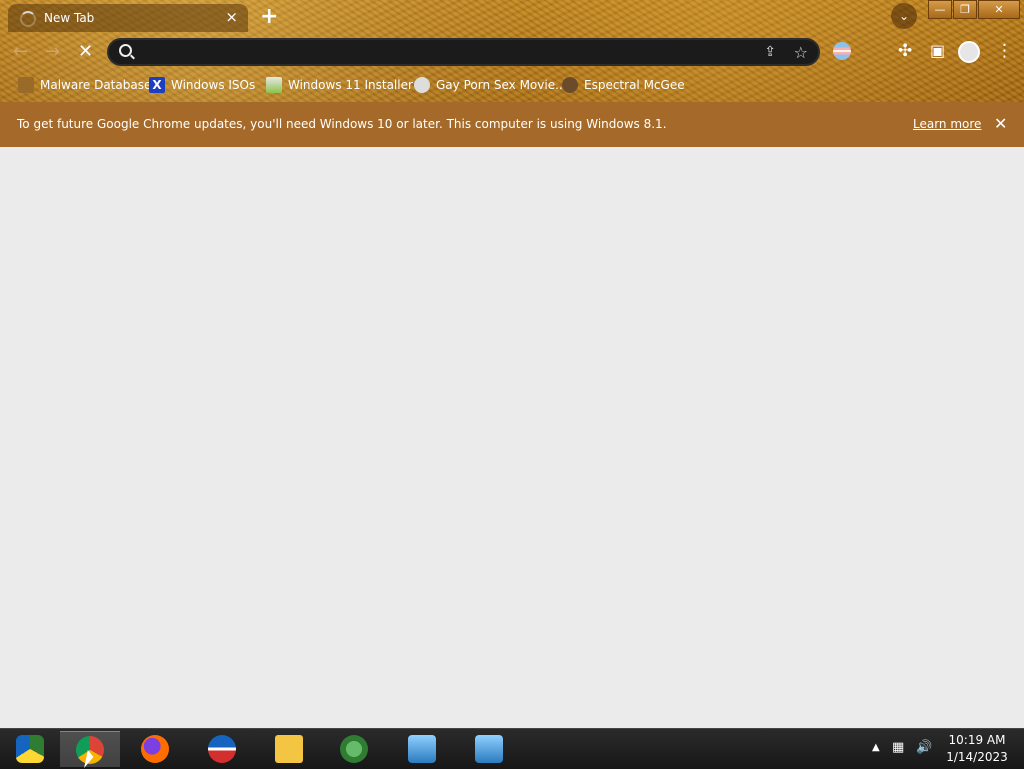  What do you see at coordinates (937, 50) in the screenshot?
I see `side-panel-icon: ▣` at bounding box center [937, 50].